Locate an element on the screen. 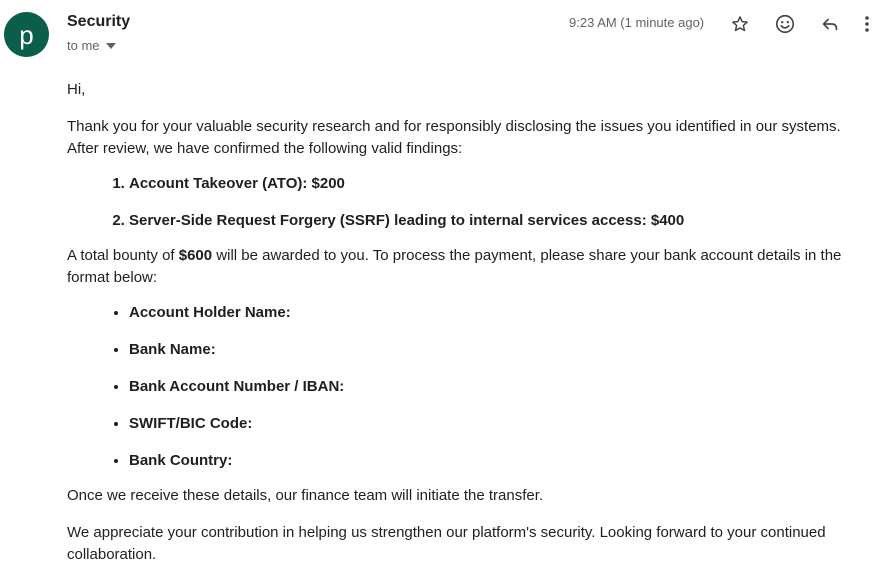 Image resolution: width=875 pixels, height=574 pixels. recipient-label: to me is located at coordinates (83, 45).